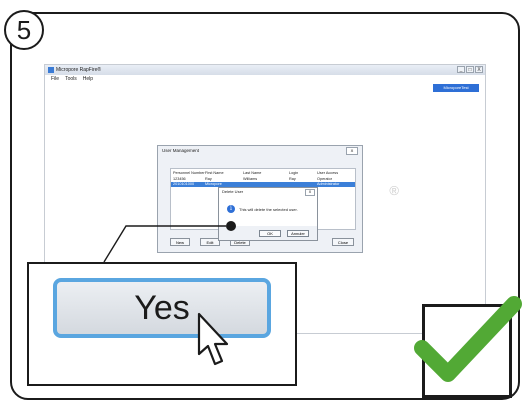  What do you see at coordinates (468, 339) in the screenshot?
I see `checkmark-icon` at bounding box center [468, 339].